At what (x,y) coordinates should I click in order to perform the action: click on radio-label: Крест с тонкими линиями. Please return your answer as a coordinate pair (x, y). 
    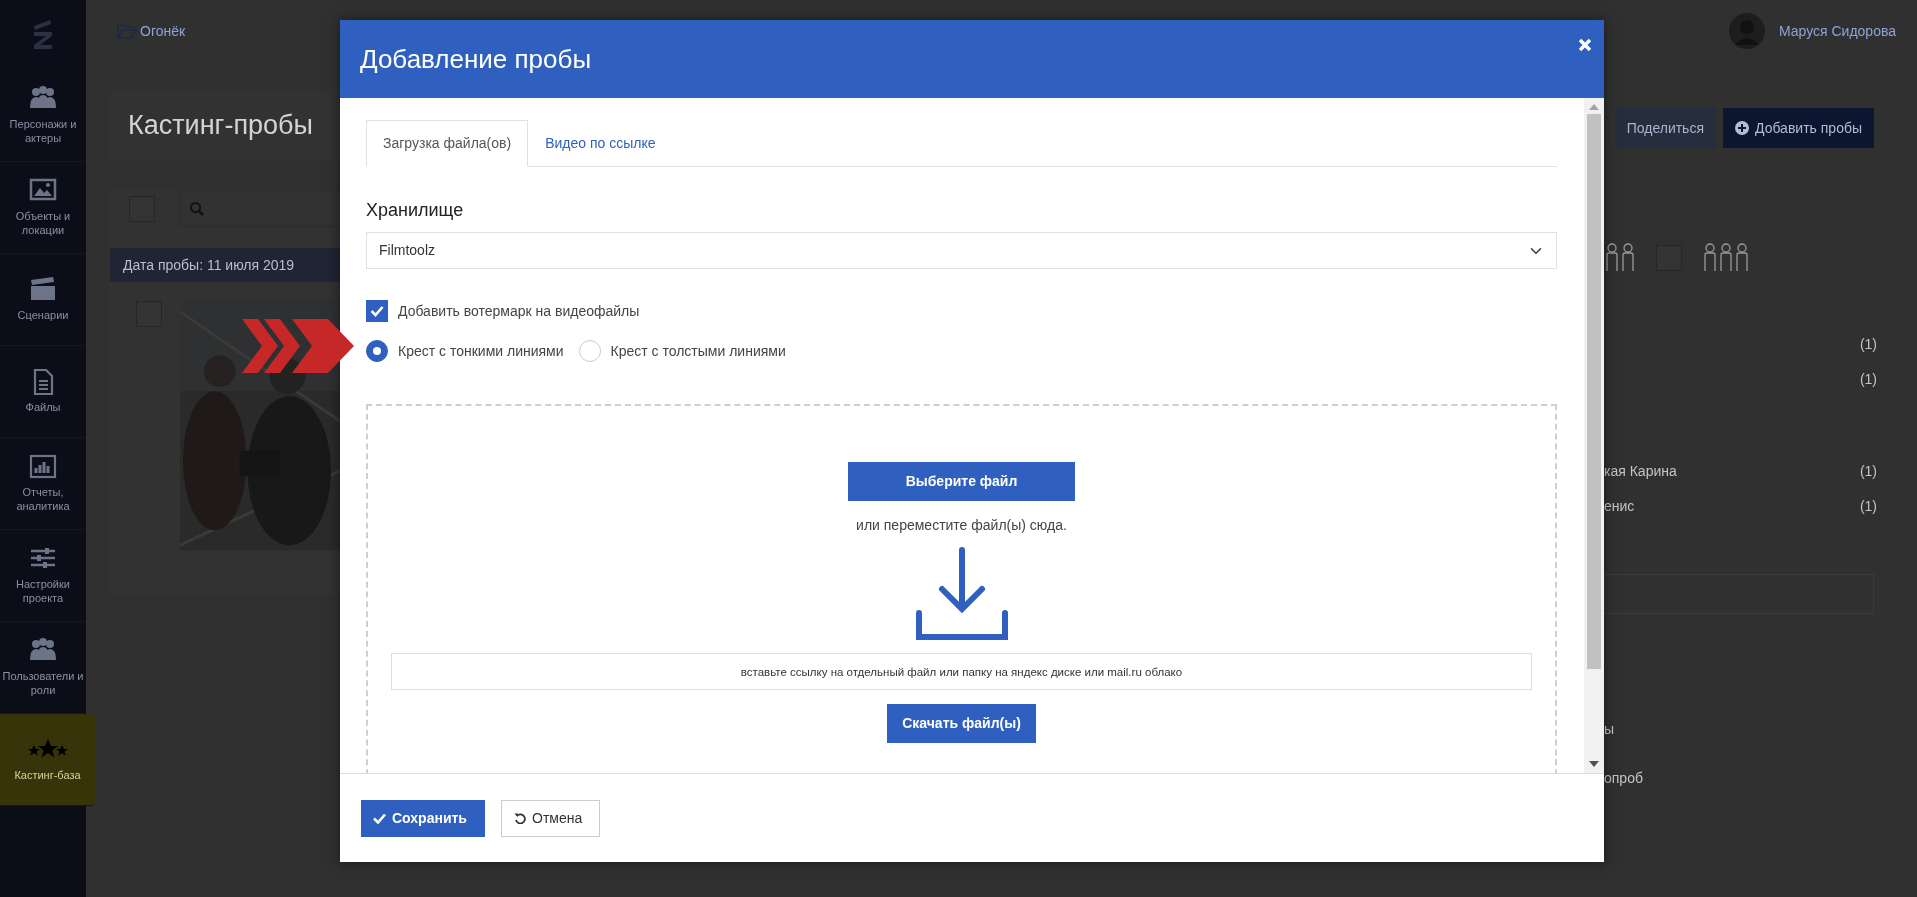
    Looking at the image, I should click on (481, 351).